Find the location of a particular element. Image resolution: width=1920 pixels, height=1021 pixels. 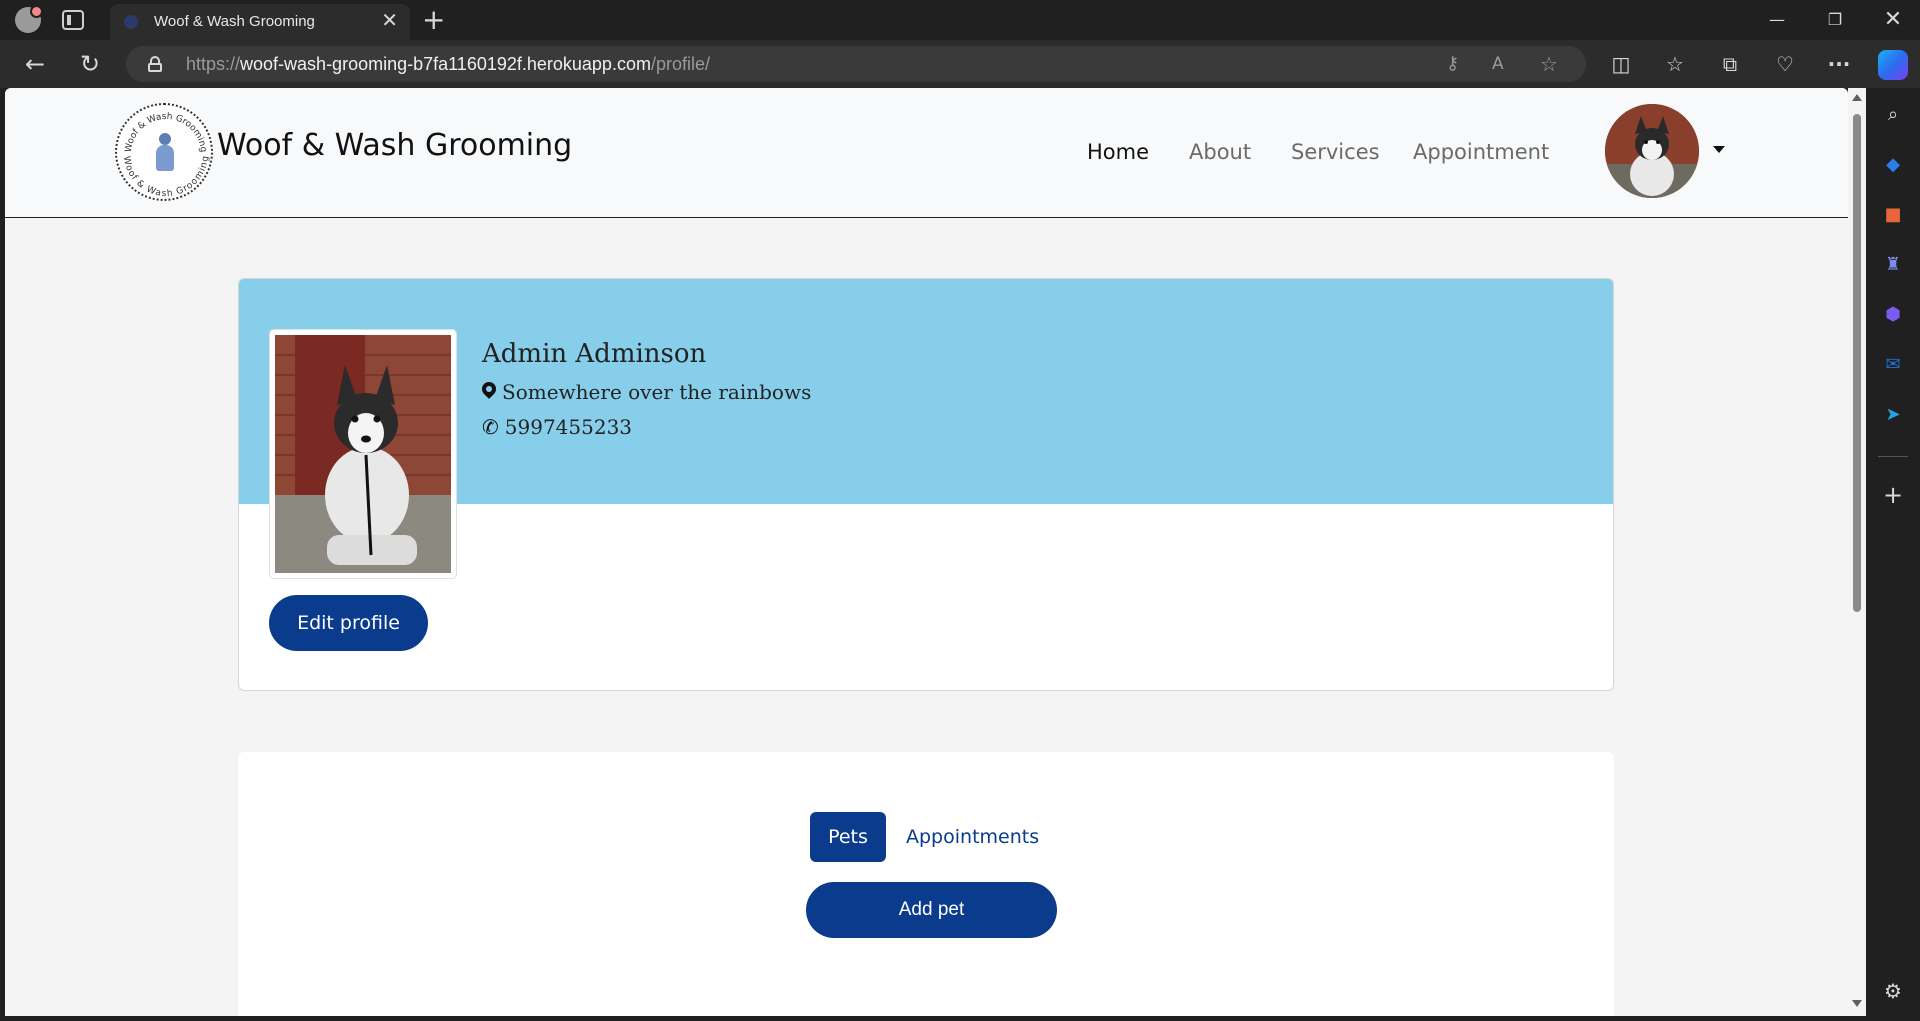

nav-services: Services is located at coordinates (1335, 152).